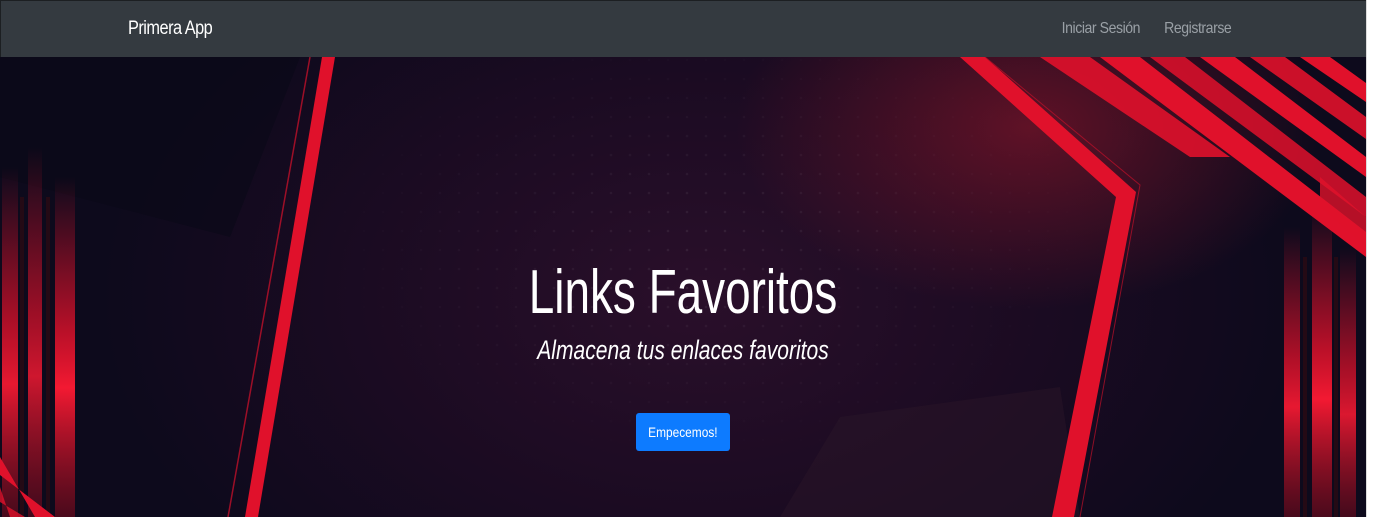 This screenshot has width=1375, height=517. I want to click on register-link: Registrarse, so click(1198, 29).